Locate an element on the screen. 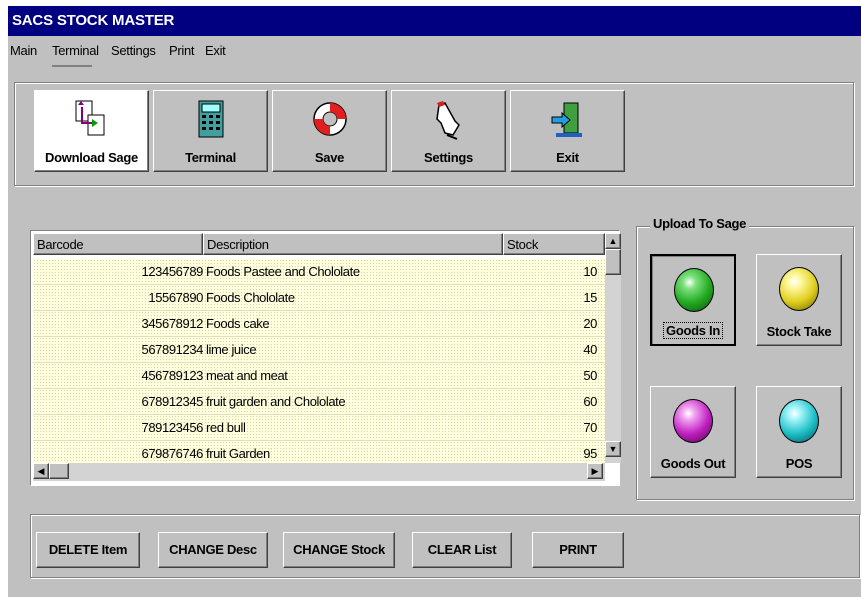 This screenshot has height=597, width=861. stock-take-label: Stock Take is located at coordinates (799, 331).